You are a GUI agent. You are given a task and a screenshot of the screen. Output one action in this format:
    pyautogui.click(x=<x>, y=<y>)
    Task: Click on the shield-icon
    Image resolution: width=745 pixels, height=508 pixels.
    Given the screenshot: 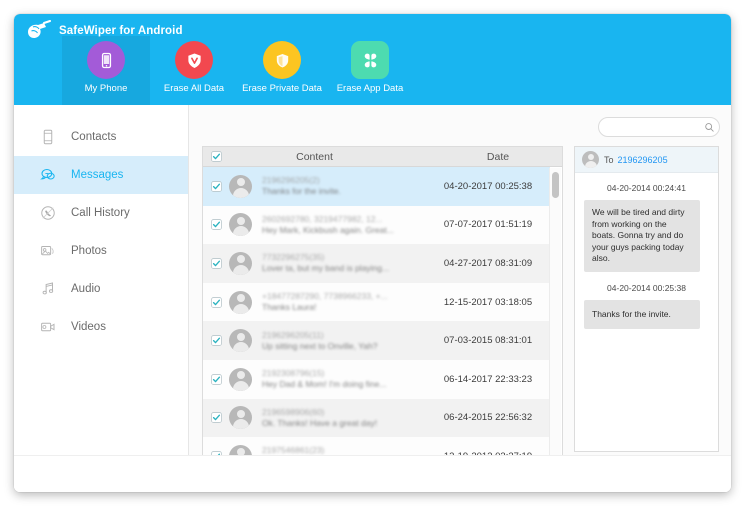 What is the action you would take?
    pyautogui.click(x=282, y=60)
    